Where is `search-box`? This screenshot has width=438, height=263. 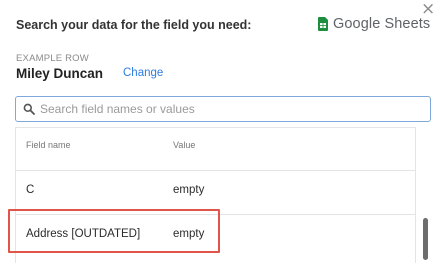
search-box is located at coordinates (223, 109).